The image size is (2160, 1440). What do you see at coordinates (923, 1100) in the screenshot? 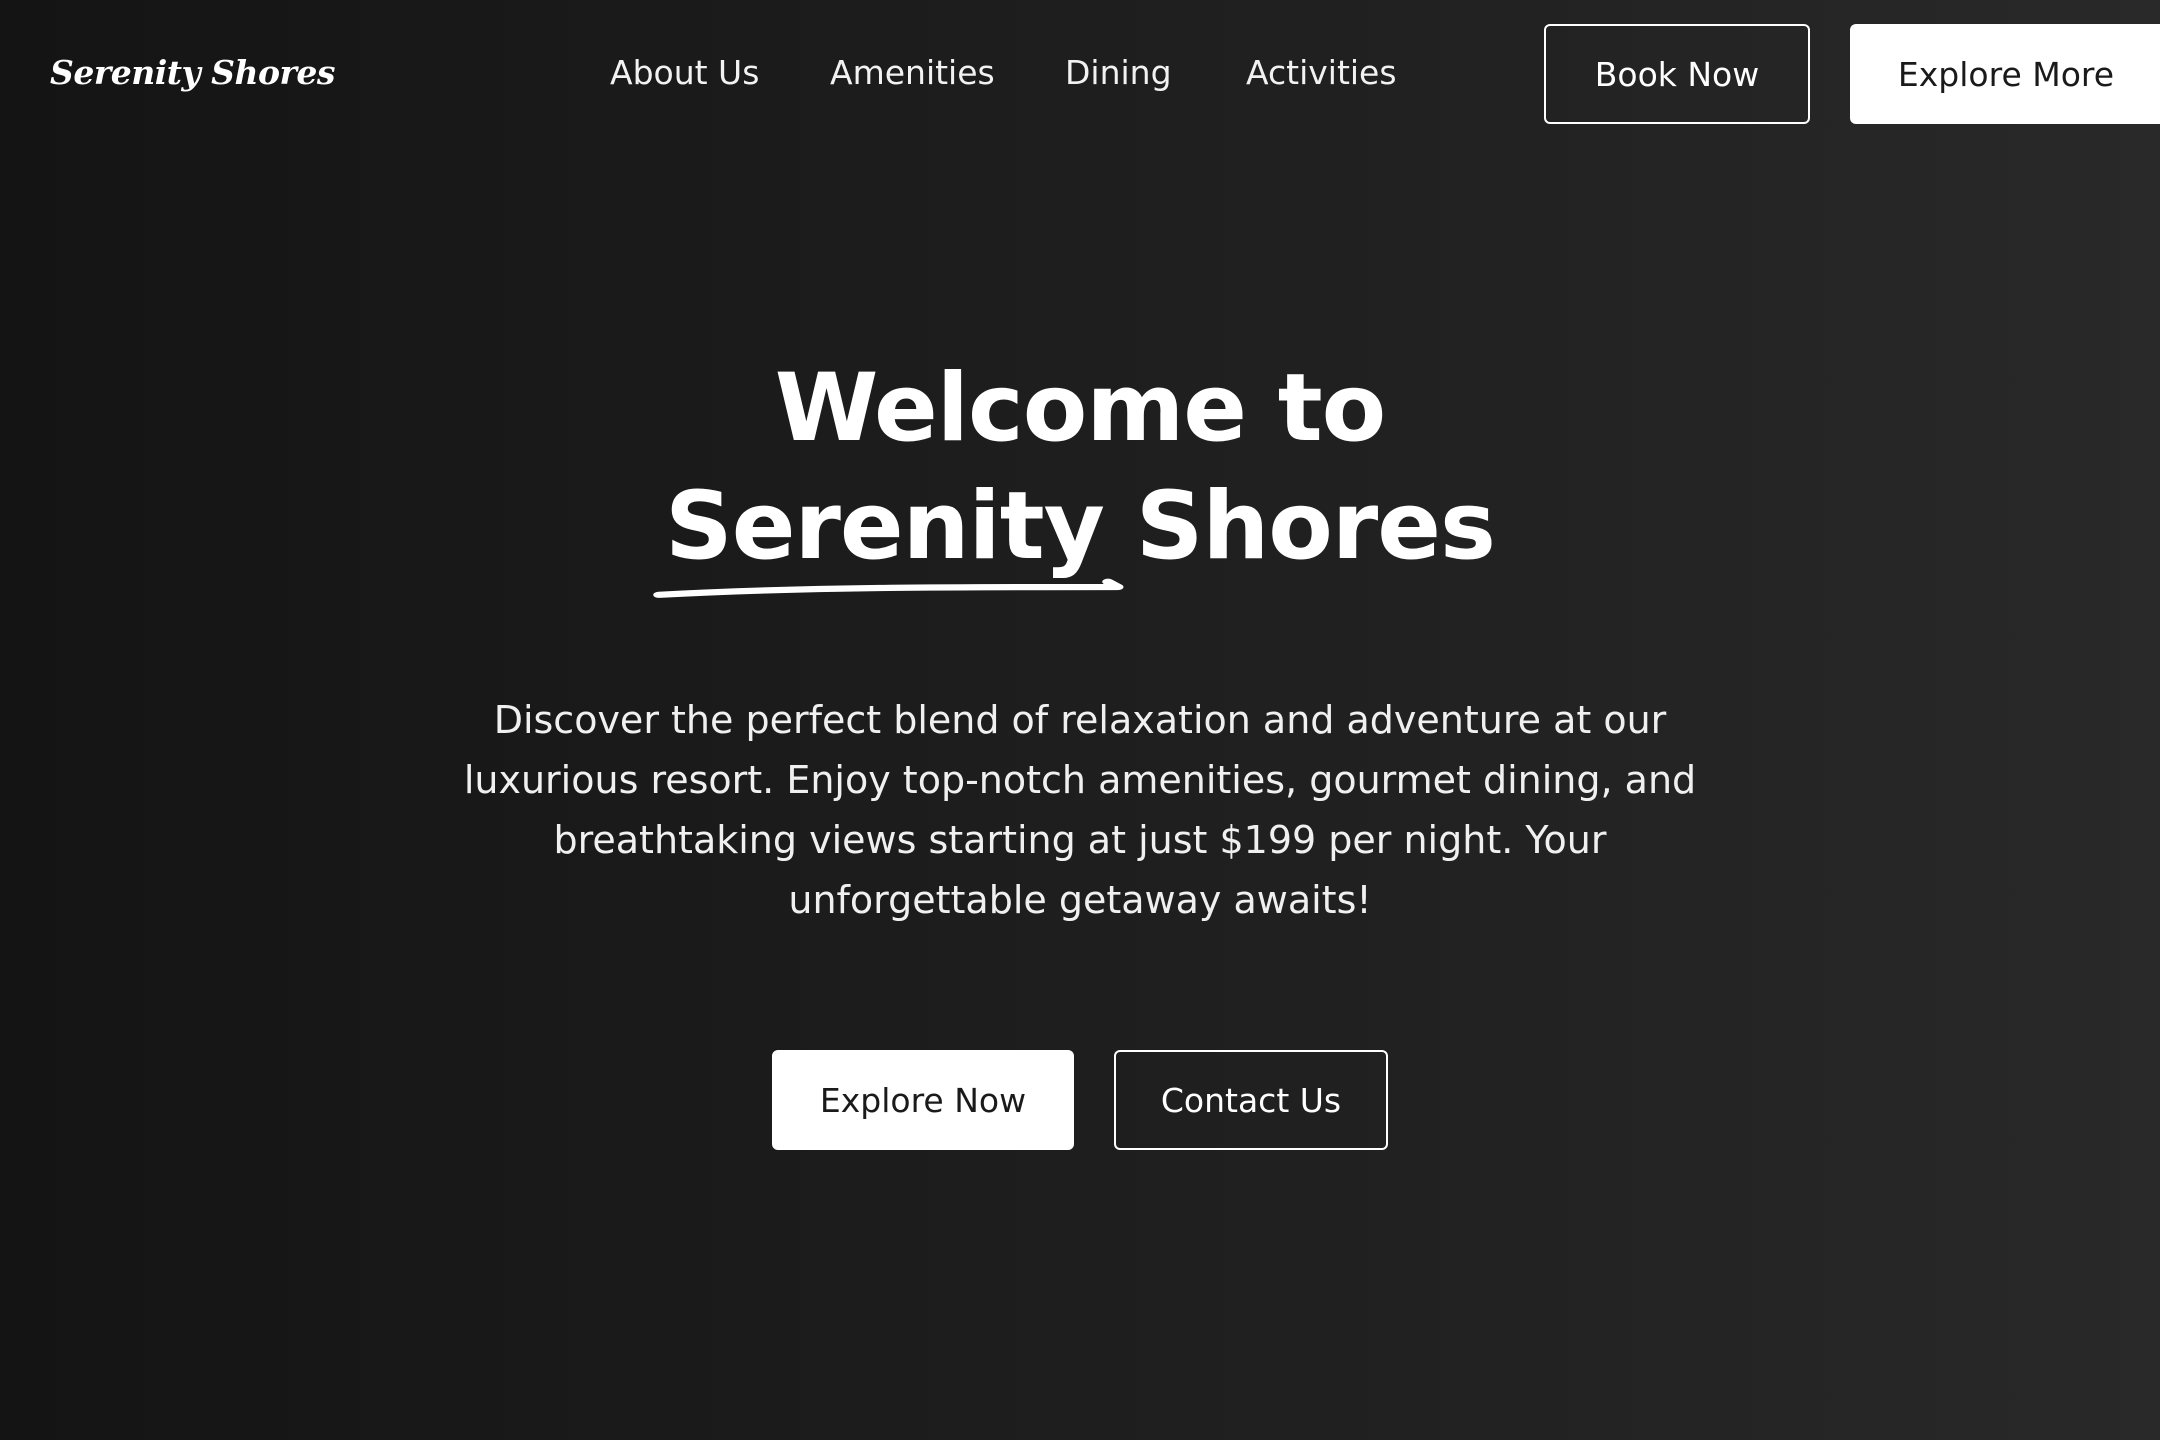
I see `explore-now-button: Explore Now` at bounding box center [923, 1100].